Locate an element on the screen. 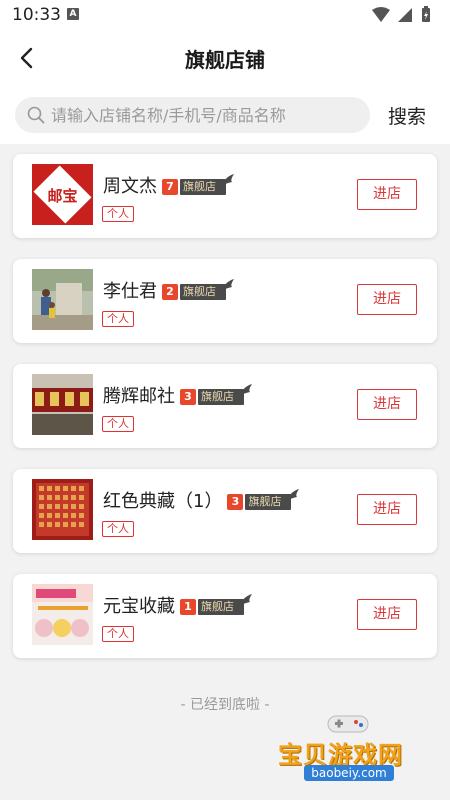 The width and height of the screenshot is (450, 800). search-icon is located at coordinates (36, 115).